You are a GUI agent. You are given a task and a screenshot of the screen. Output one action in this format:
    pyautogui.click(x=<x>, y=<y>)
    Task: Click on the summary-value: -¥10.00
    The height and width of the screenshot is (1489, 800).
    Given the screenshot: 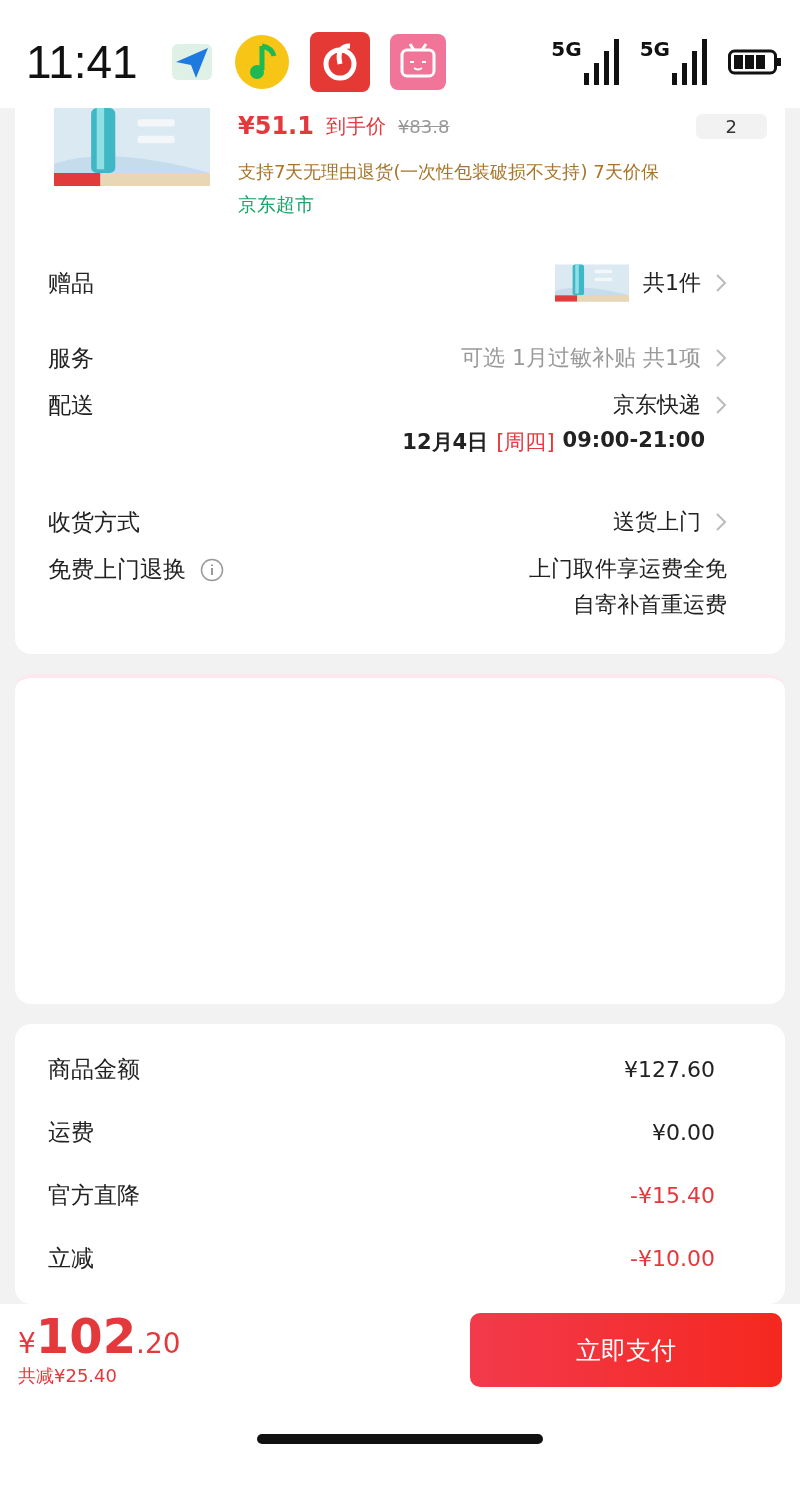 What is the action you would take?
    pyautogui.click(x=672, y=1258)
    